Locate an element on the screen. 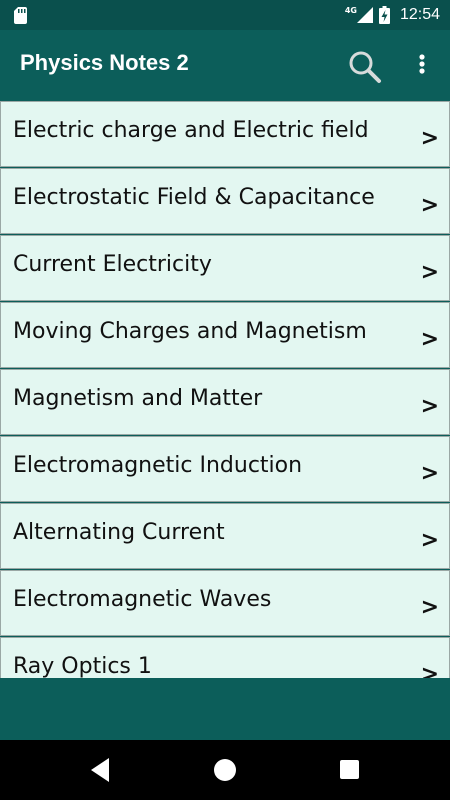  sd-card-icon is located at coordinates (20, 15).